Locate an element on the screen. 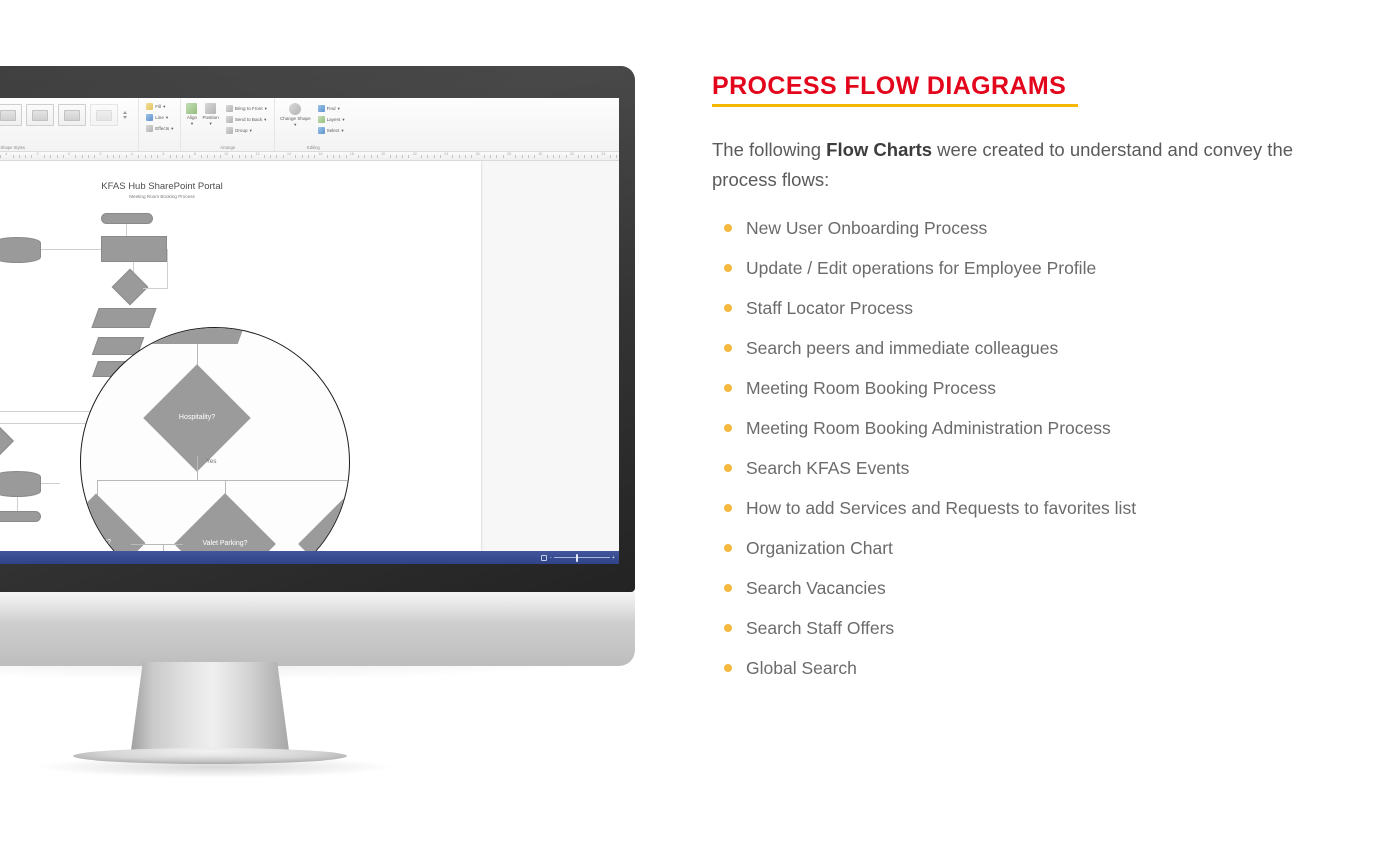  select-button: Select ▾ is located at coordinates (331, 130).